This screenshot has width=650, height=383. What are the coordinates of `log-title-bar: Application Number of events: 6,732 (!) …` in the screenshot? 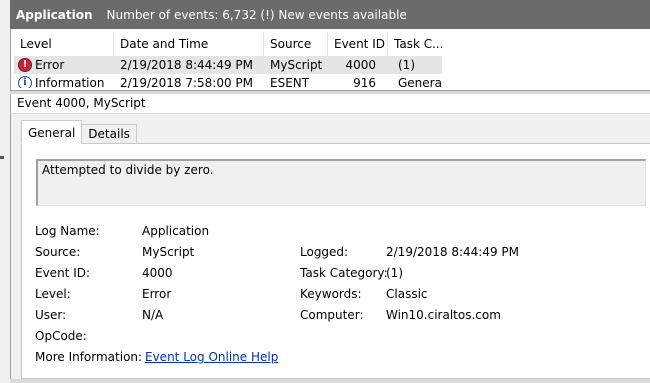 It's located at (330, 14).